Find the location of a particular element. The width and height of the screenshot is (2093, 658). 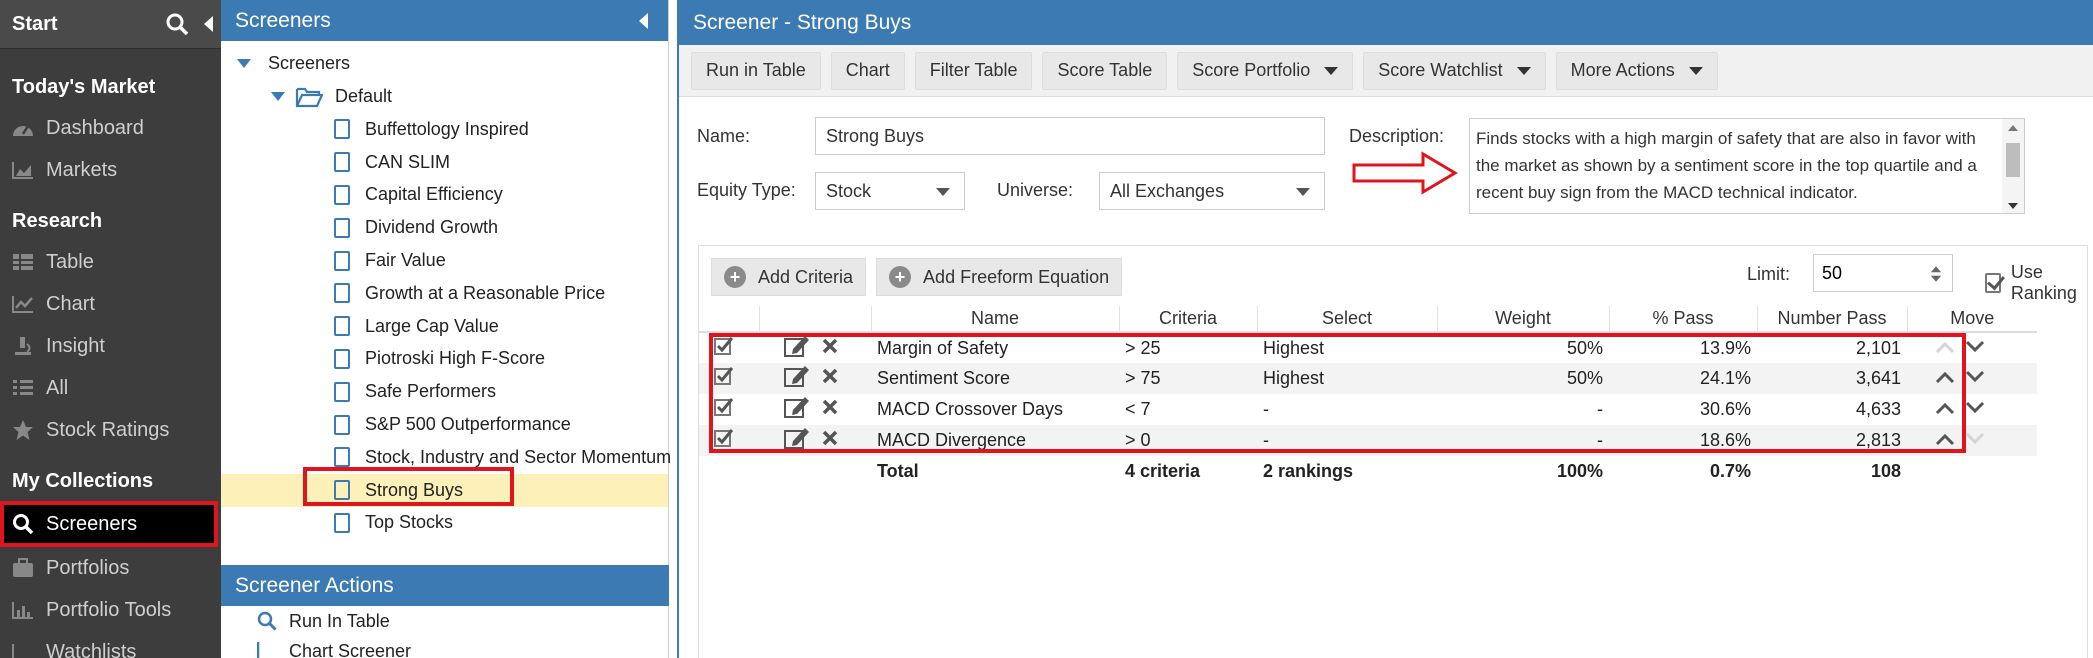

collapse-panel-icon is located at coordinates (643, 21).